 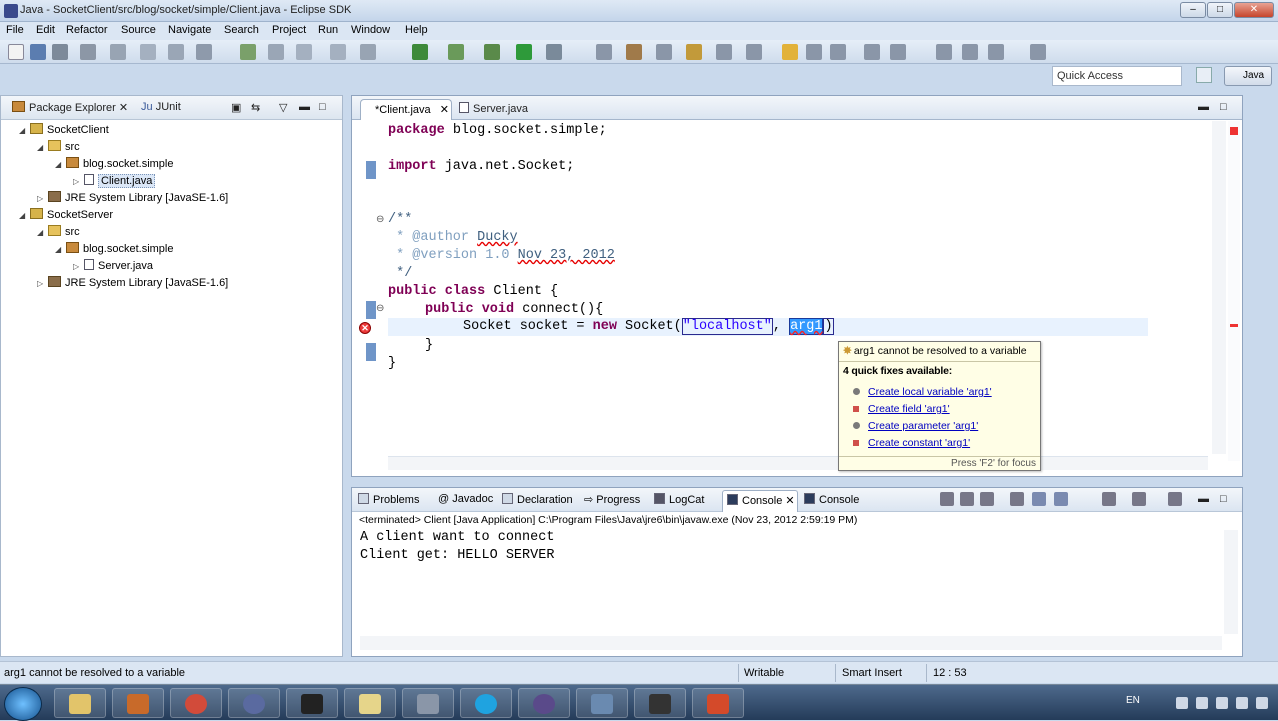 I want to click on network-icon, so click(x=1182, y=703).